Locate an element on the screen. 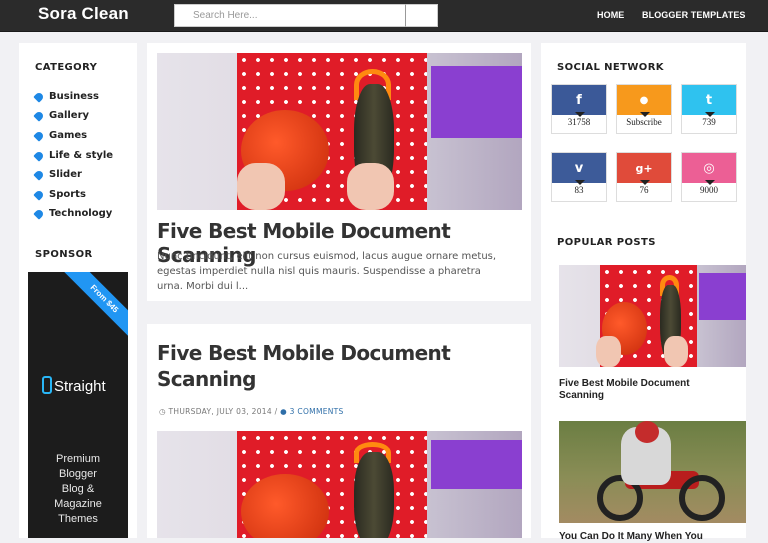 The height and width of the screenshot is (543, 768). category-item-games: Games is located at coordinates (60, 135).